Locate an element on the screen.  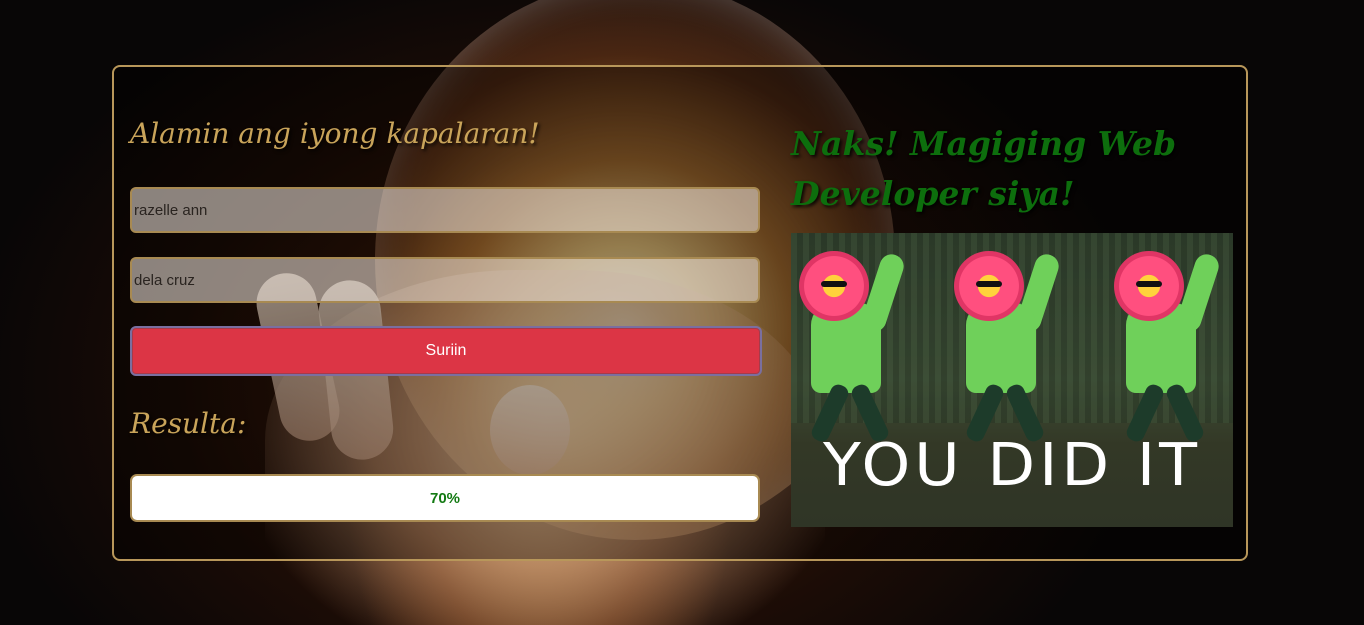
submit-button: Suriin is located at coordinates (446, 351).